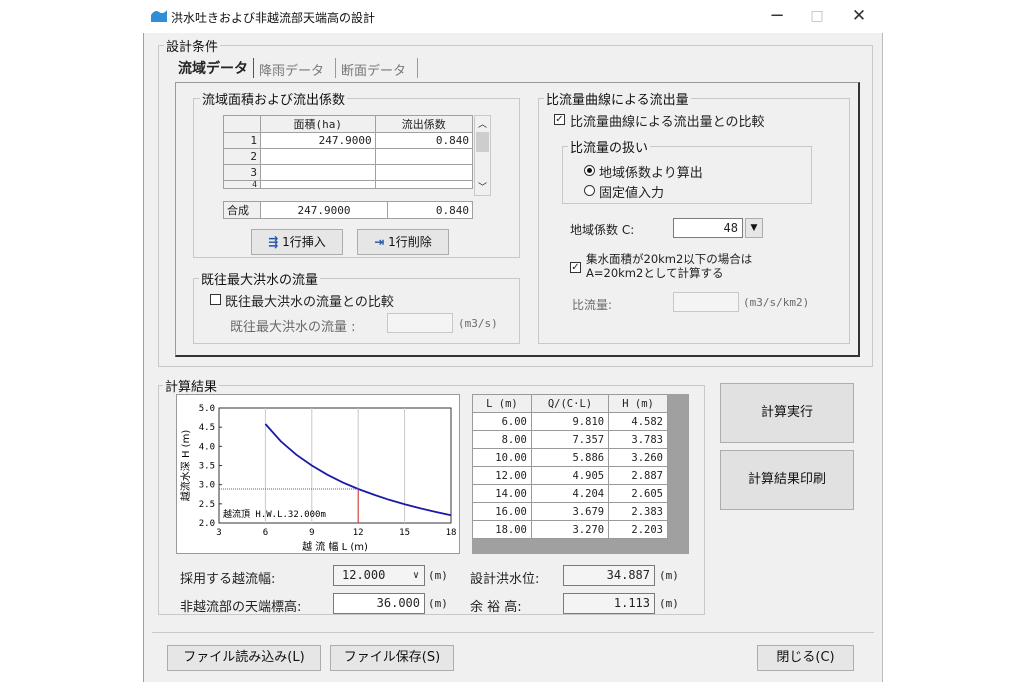  What do you see at coordinates (859, 17) in the screenshot?
I see `close-window-button: ✕` at bounding box center [859, 17].